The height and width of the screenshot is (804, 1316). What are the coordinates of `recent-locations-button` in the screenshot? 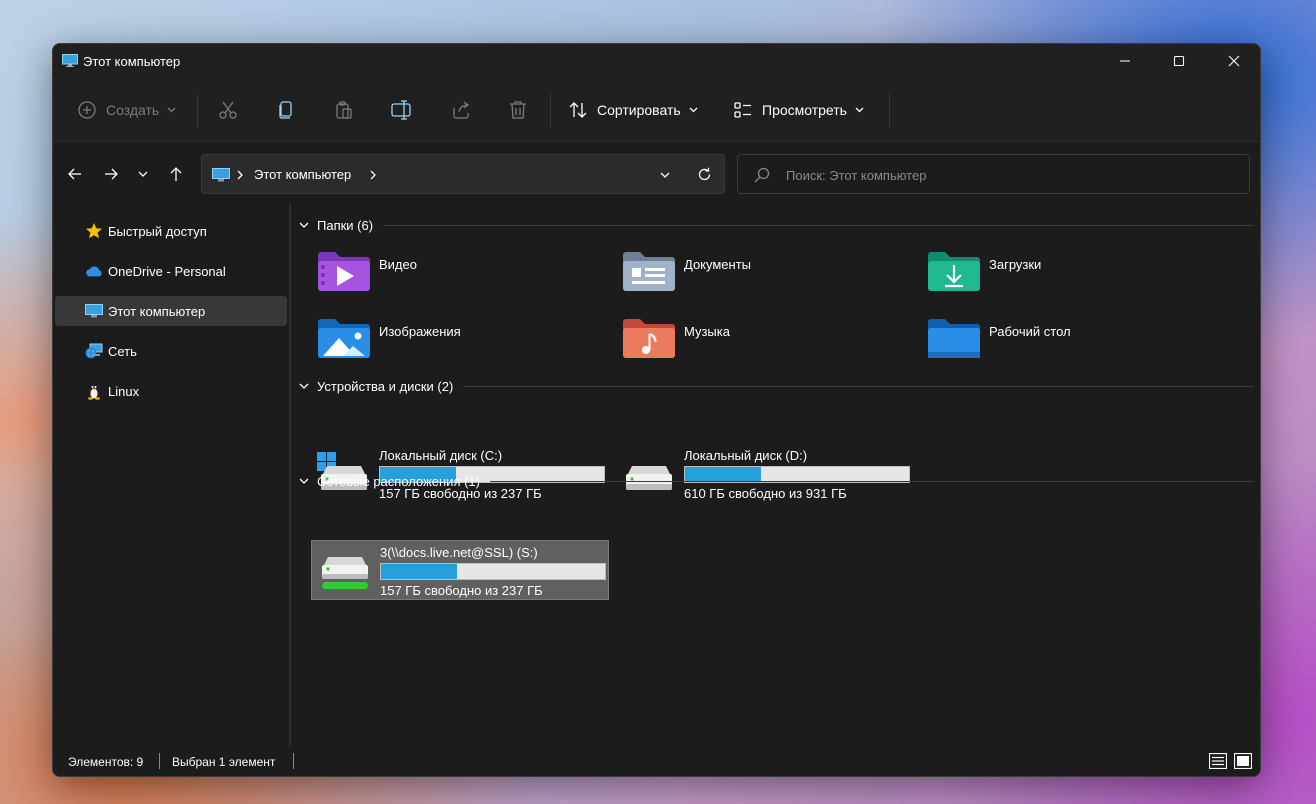 It's located at (143, 174).